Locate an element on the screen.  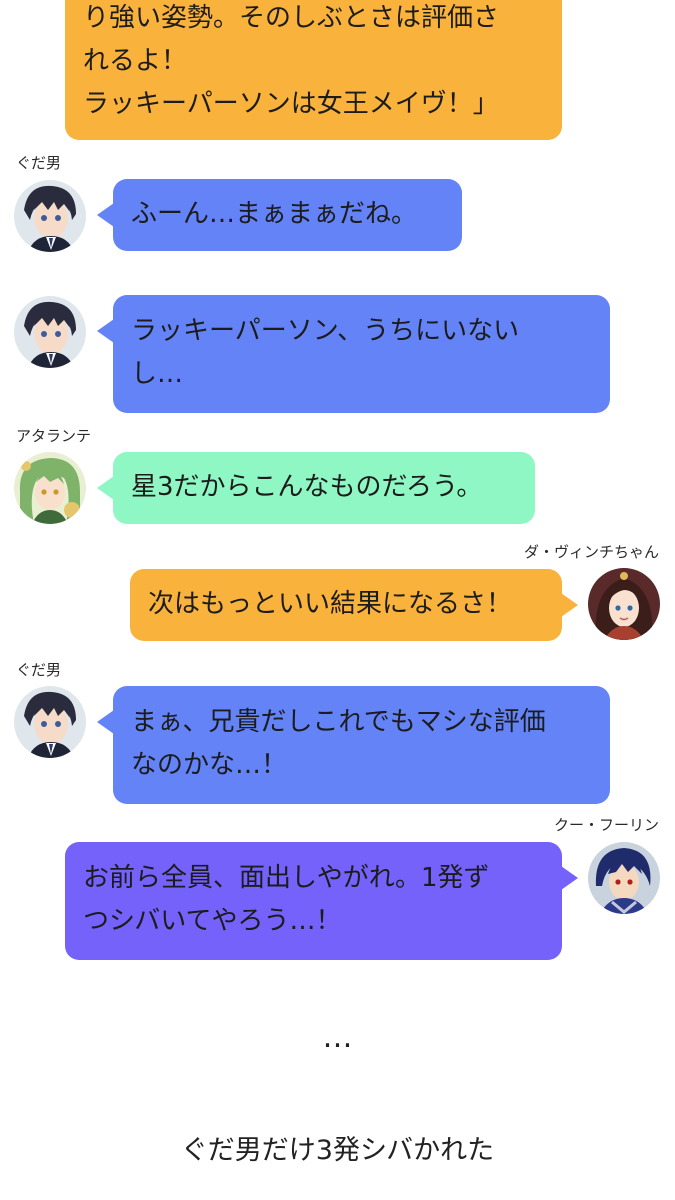
message-bubble-4: 次はもっといい結果になるさ！ is located at coordinates (354, 605).